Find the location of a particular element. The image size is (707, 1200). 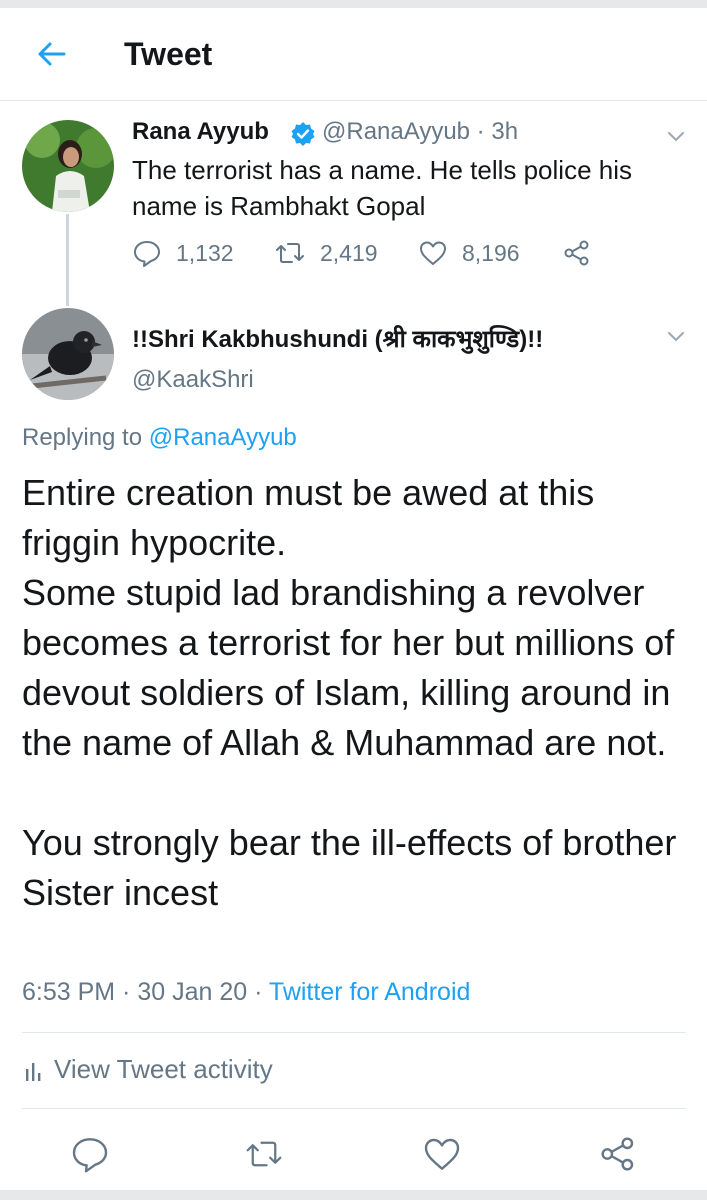

tweet-source-link: Twitter for Android is located at coordinates (369, 992).